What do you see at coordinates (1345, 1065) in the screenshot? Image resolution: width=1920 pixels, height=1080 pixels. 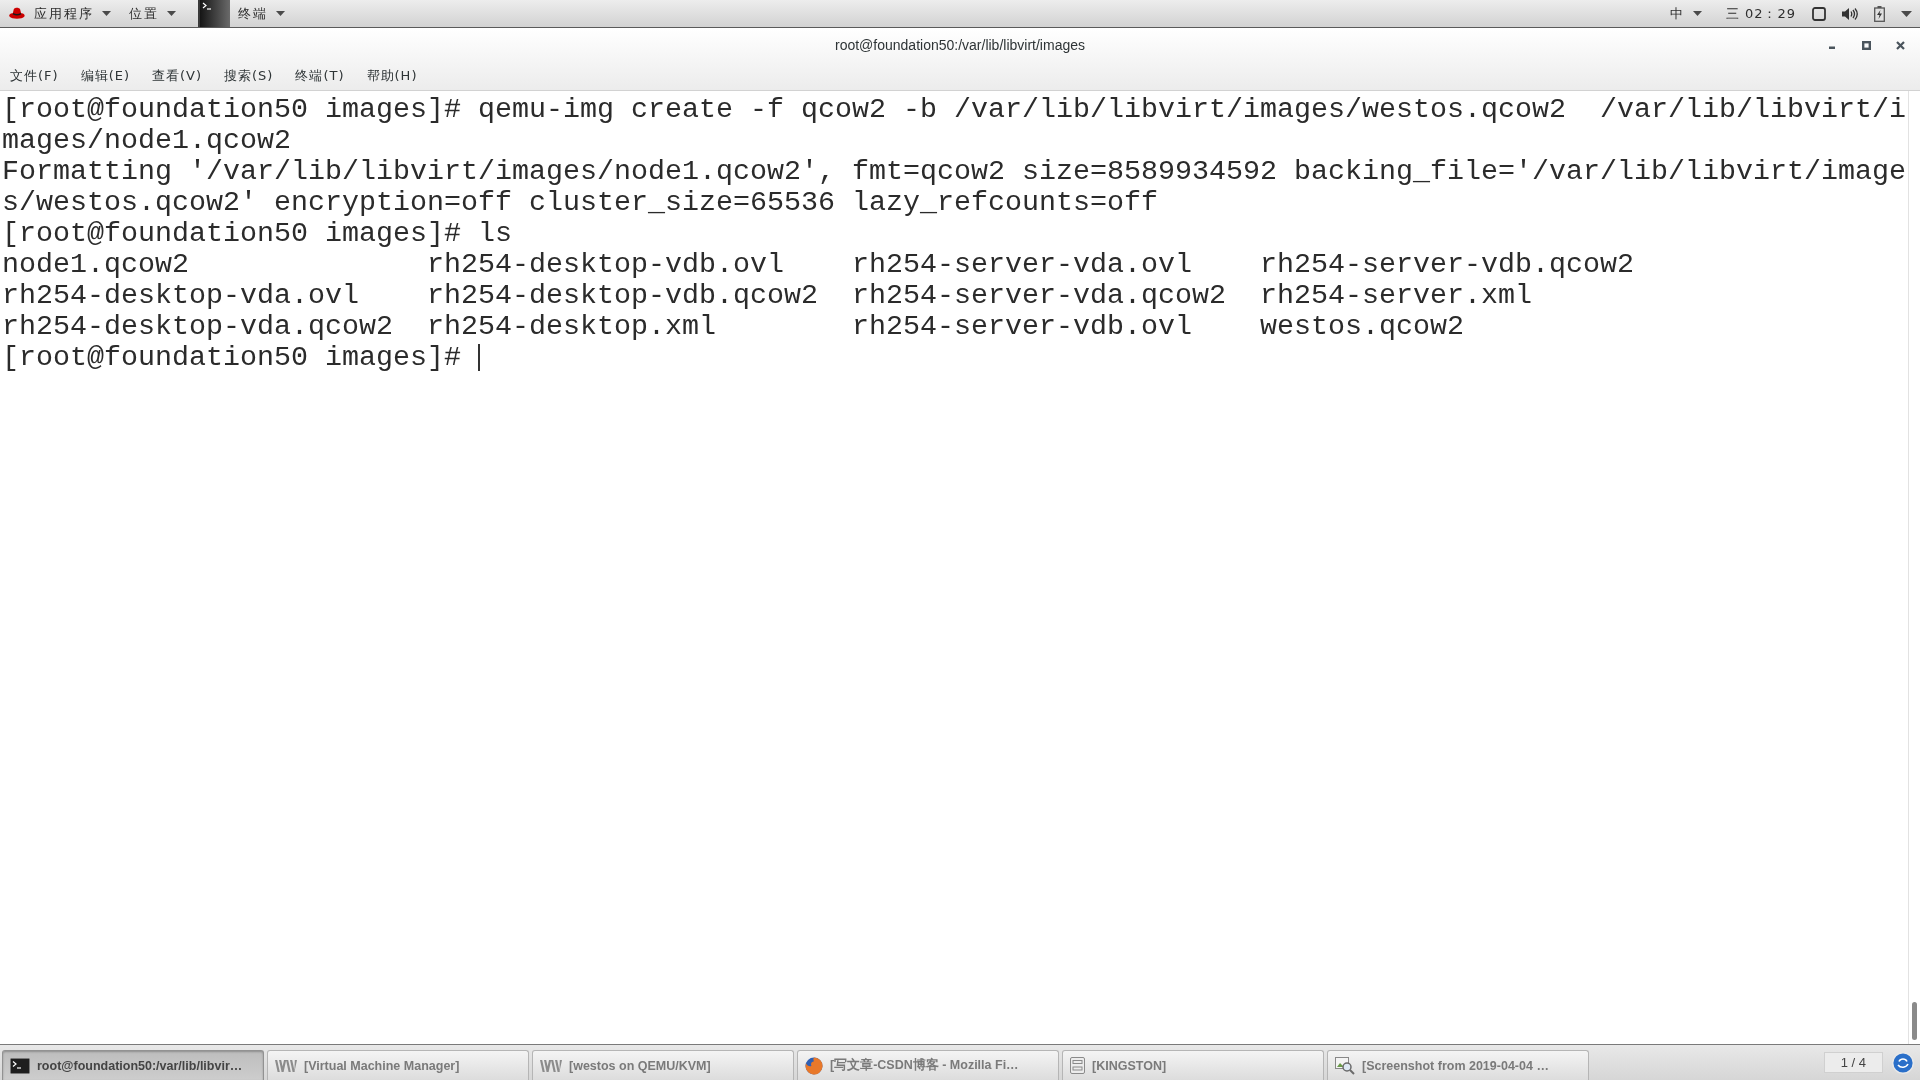 I see `image-magnifier-icon` at bounding box center [1345, 1065].